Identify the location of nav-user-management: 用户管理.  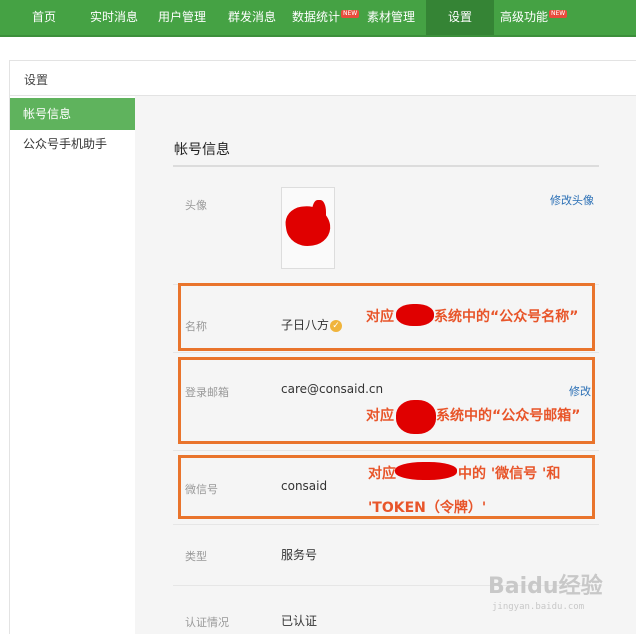
(182, 17).